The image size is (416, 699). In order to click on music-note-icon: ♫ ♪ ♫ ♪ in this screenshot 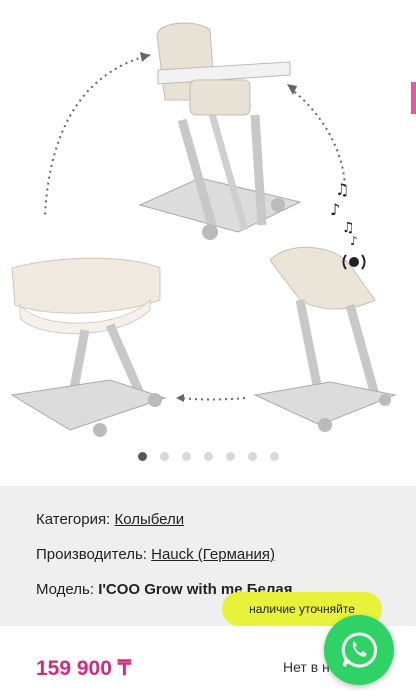, I will do `click(344, 214)`.